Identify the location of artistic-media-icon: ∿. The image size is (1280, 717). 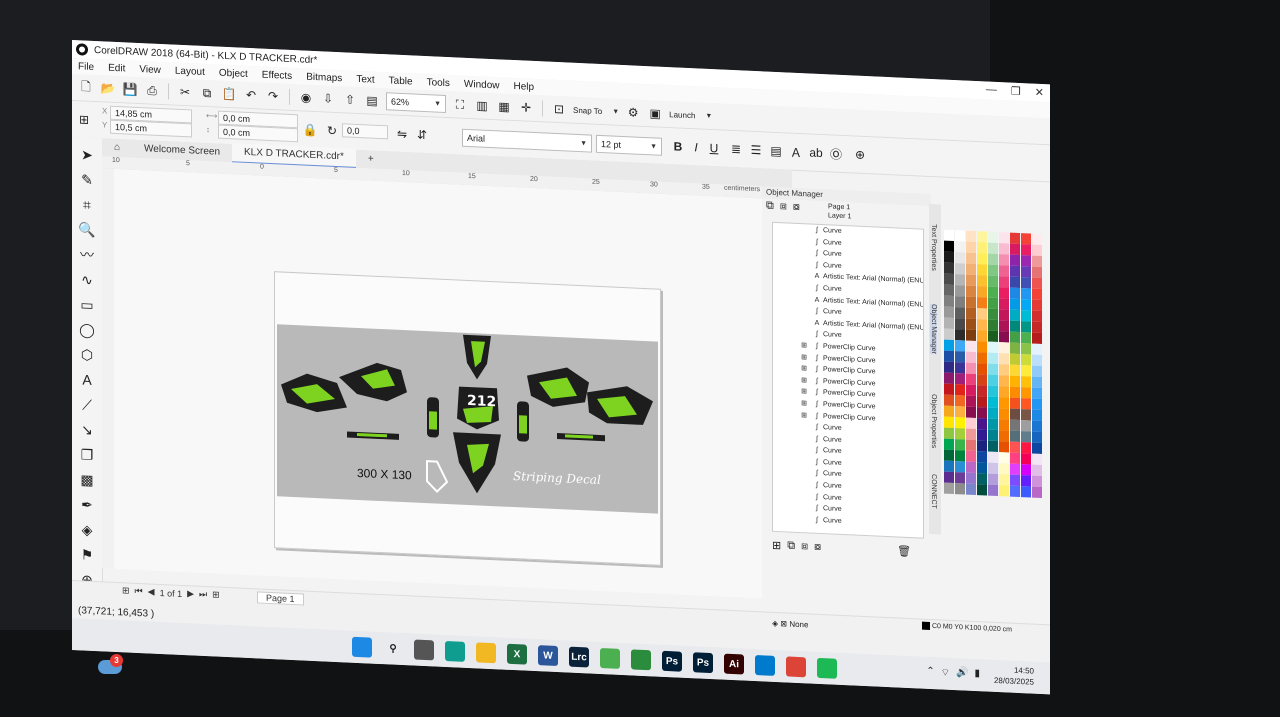
(87, 279).